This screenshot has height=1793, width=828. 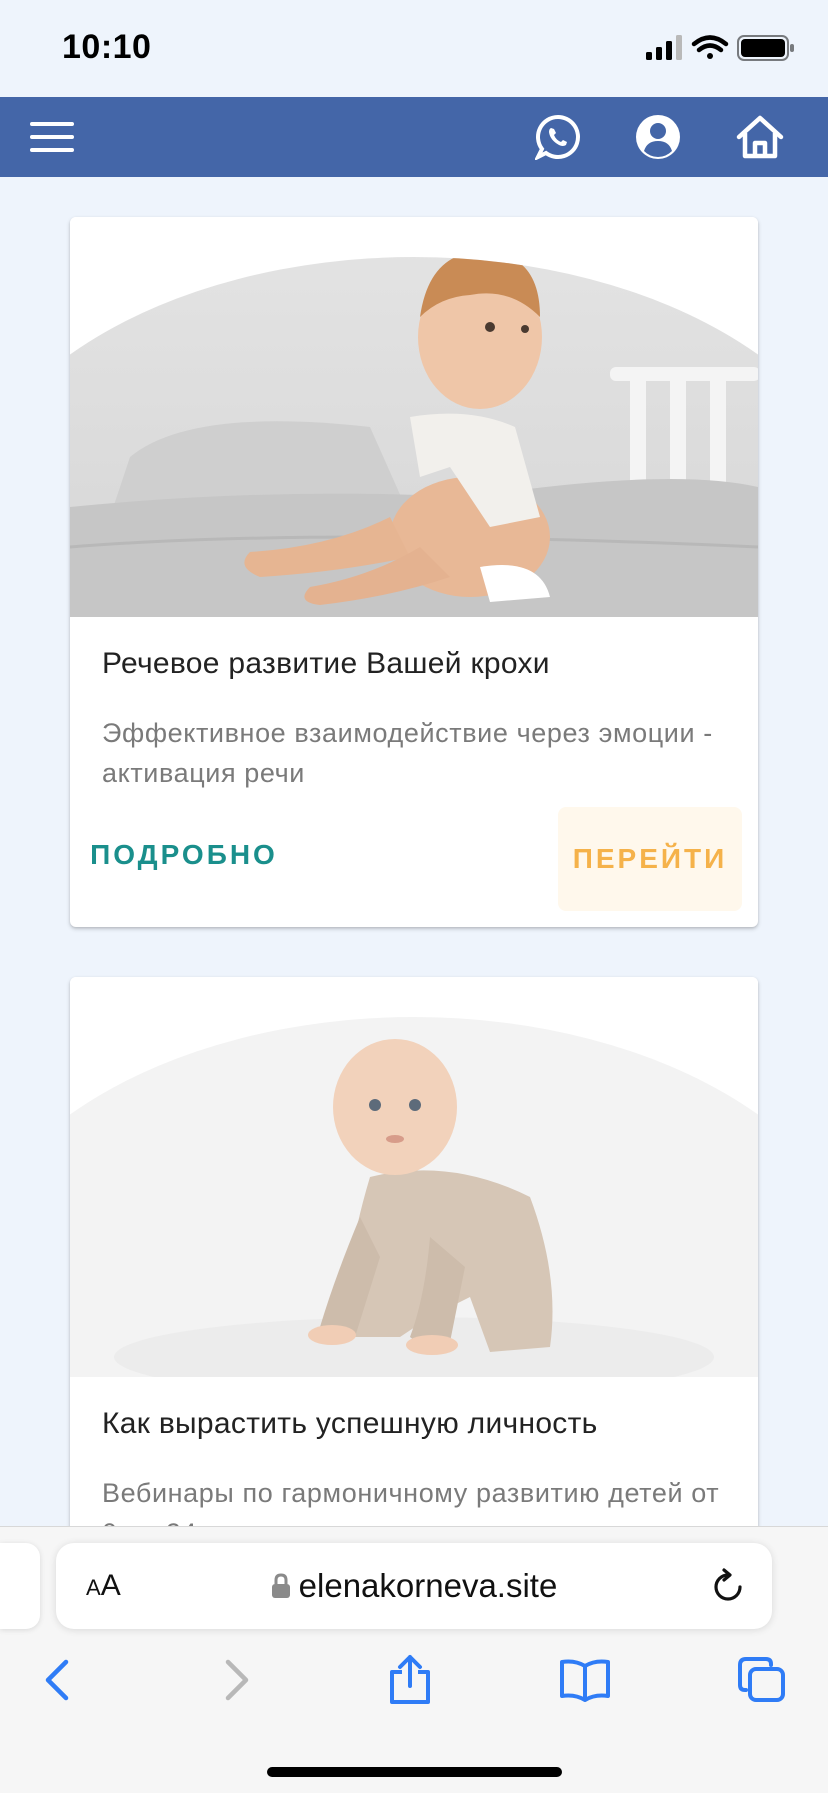 I want to click on share-button, so click(x=410, y=1680).